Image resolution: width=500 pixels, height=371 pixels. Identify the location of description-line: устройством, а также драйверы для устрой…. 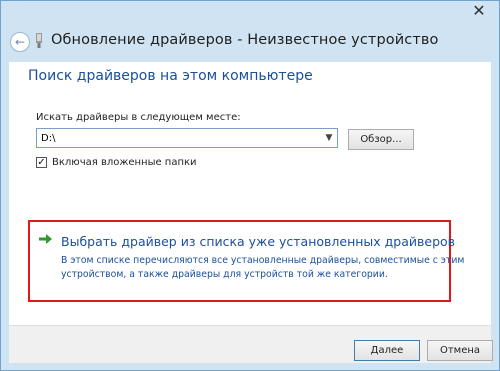
(224, 274).